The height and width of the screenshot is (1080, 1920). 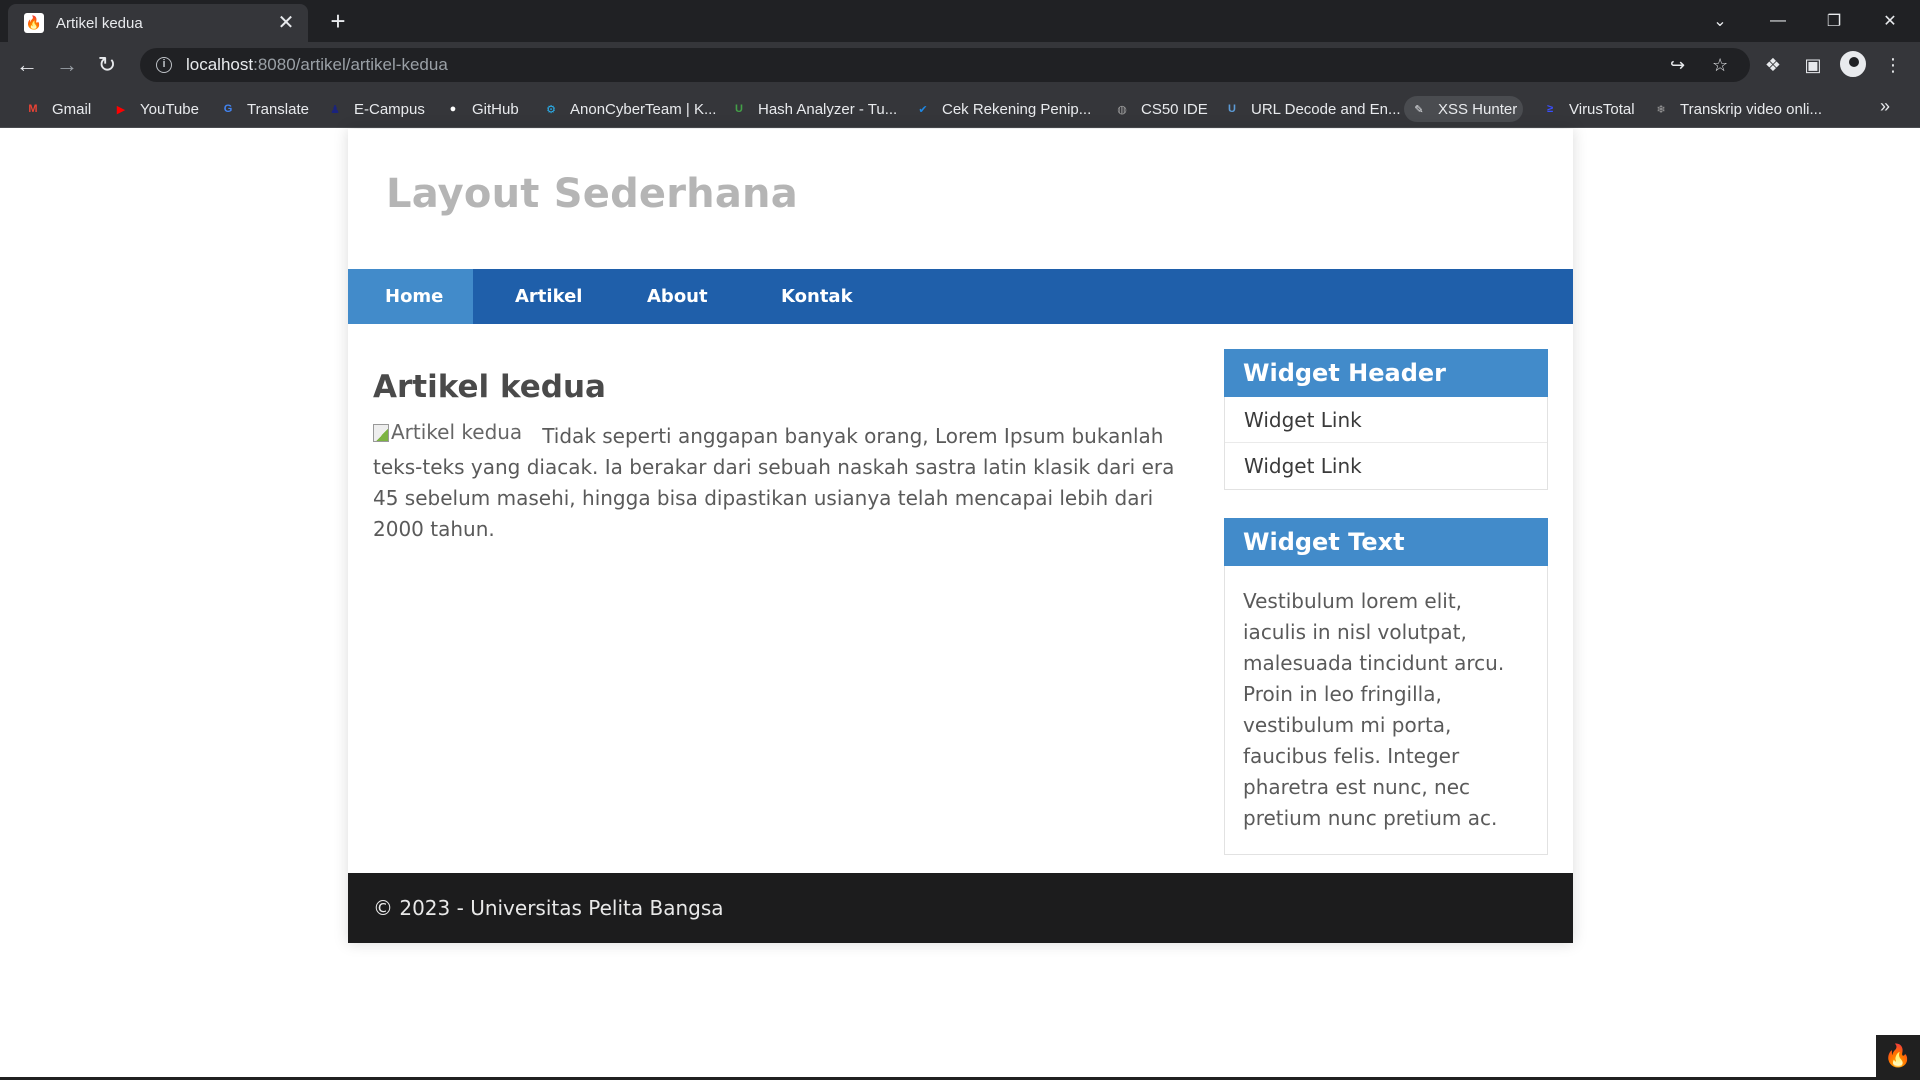 What do you see at coordinates (1122, 109) in the screenshot?
I see `cs50-icon: ◍` at bounding box center [1122, 109].